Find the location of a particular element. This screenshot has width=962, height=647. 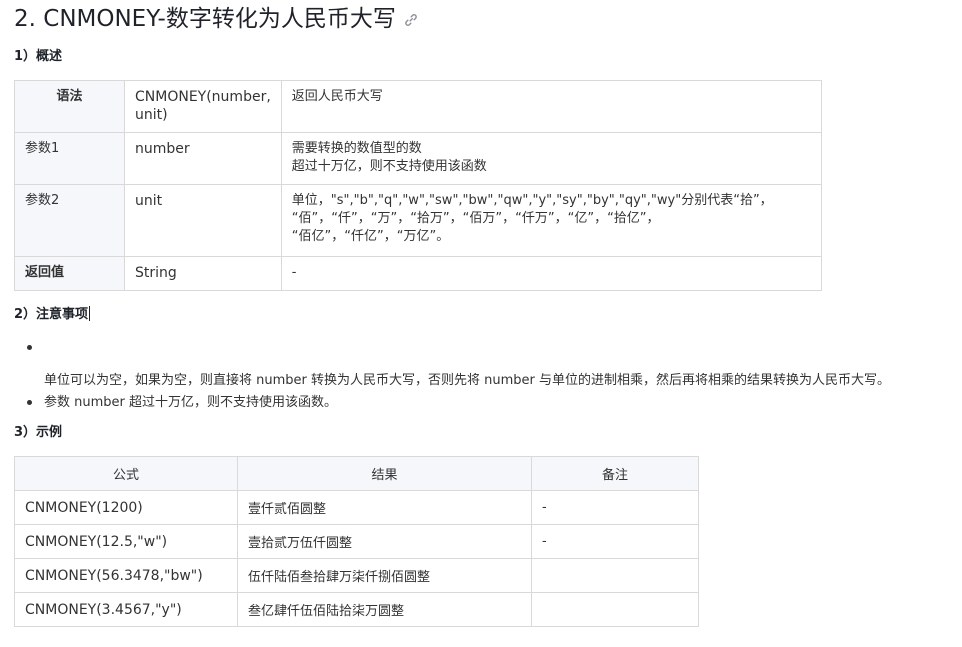

return-description: - is located at coordinates (551, 273).